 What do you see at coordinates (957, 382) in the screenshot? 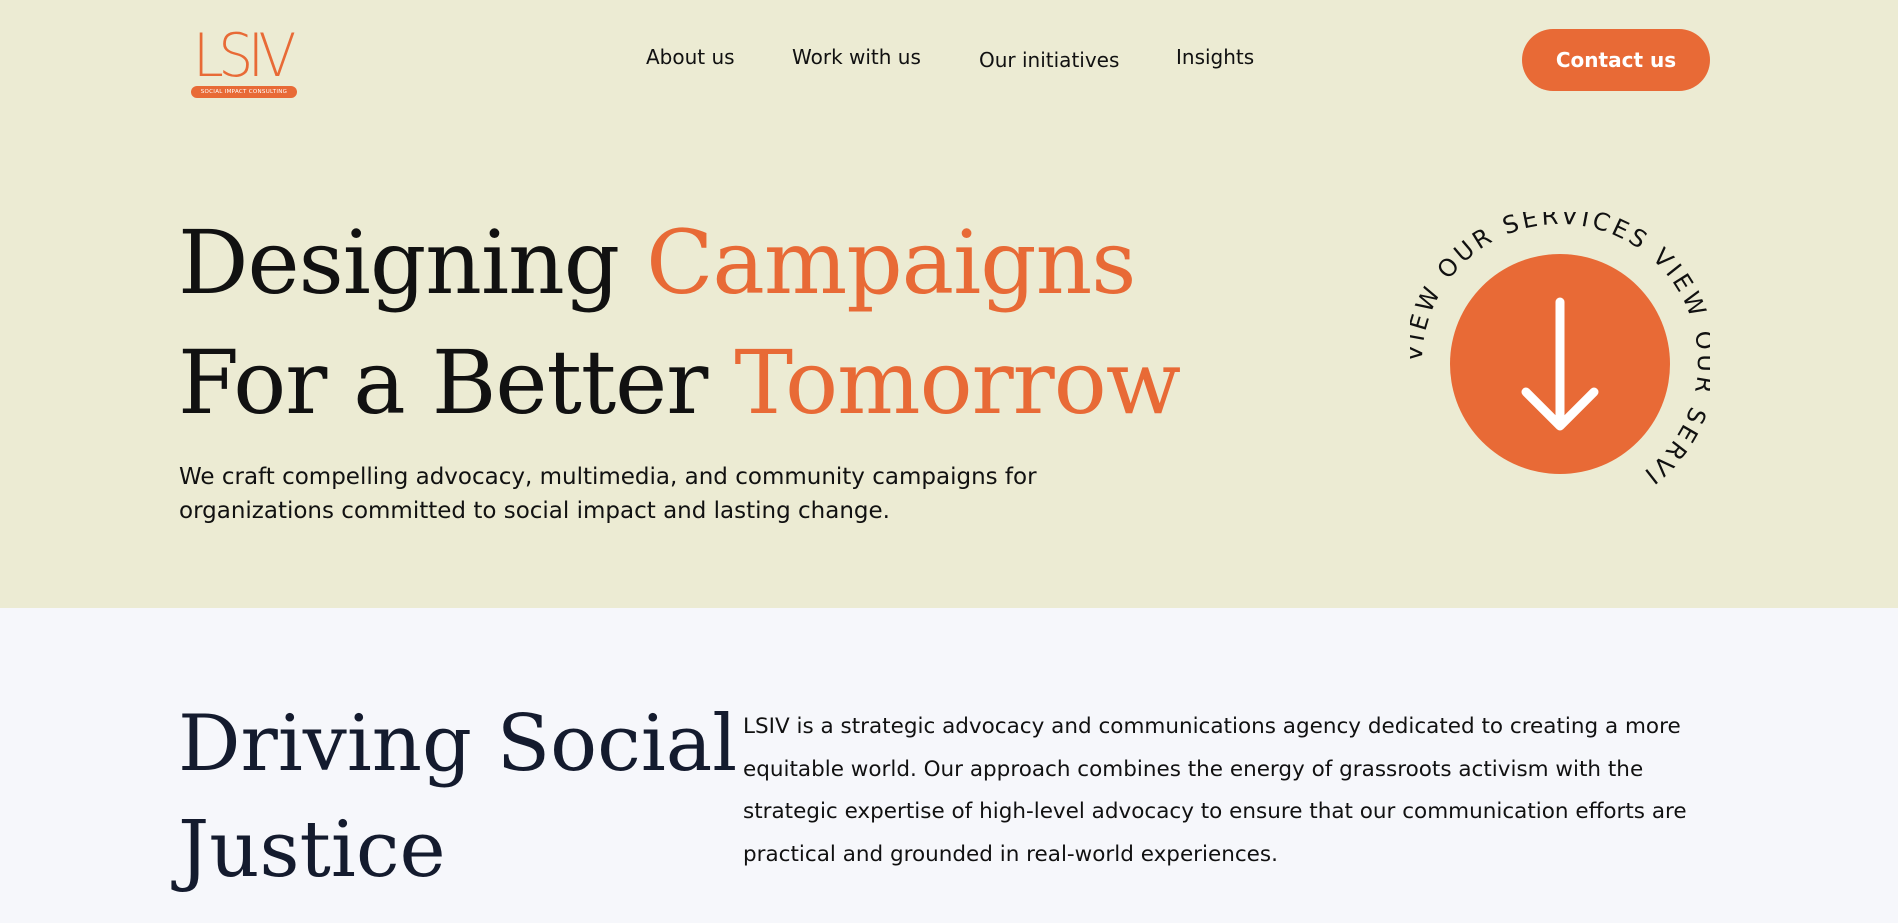
I see `headline-accent-2: Tomorrow` at bounding box center [957, 382].